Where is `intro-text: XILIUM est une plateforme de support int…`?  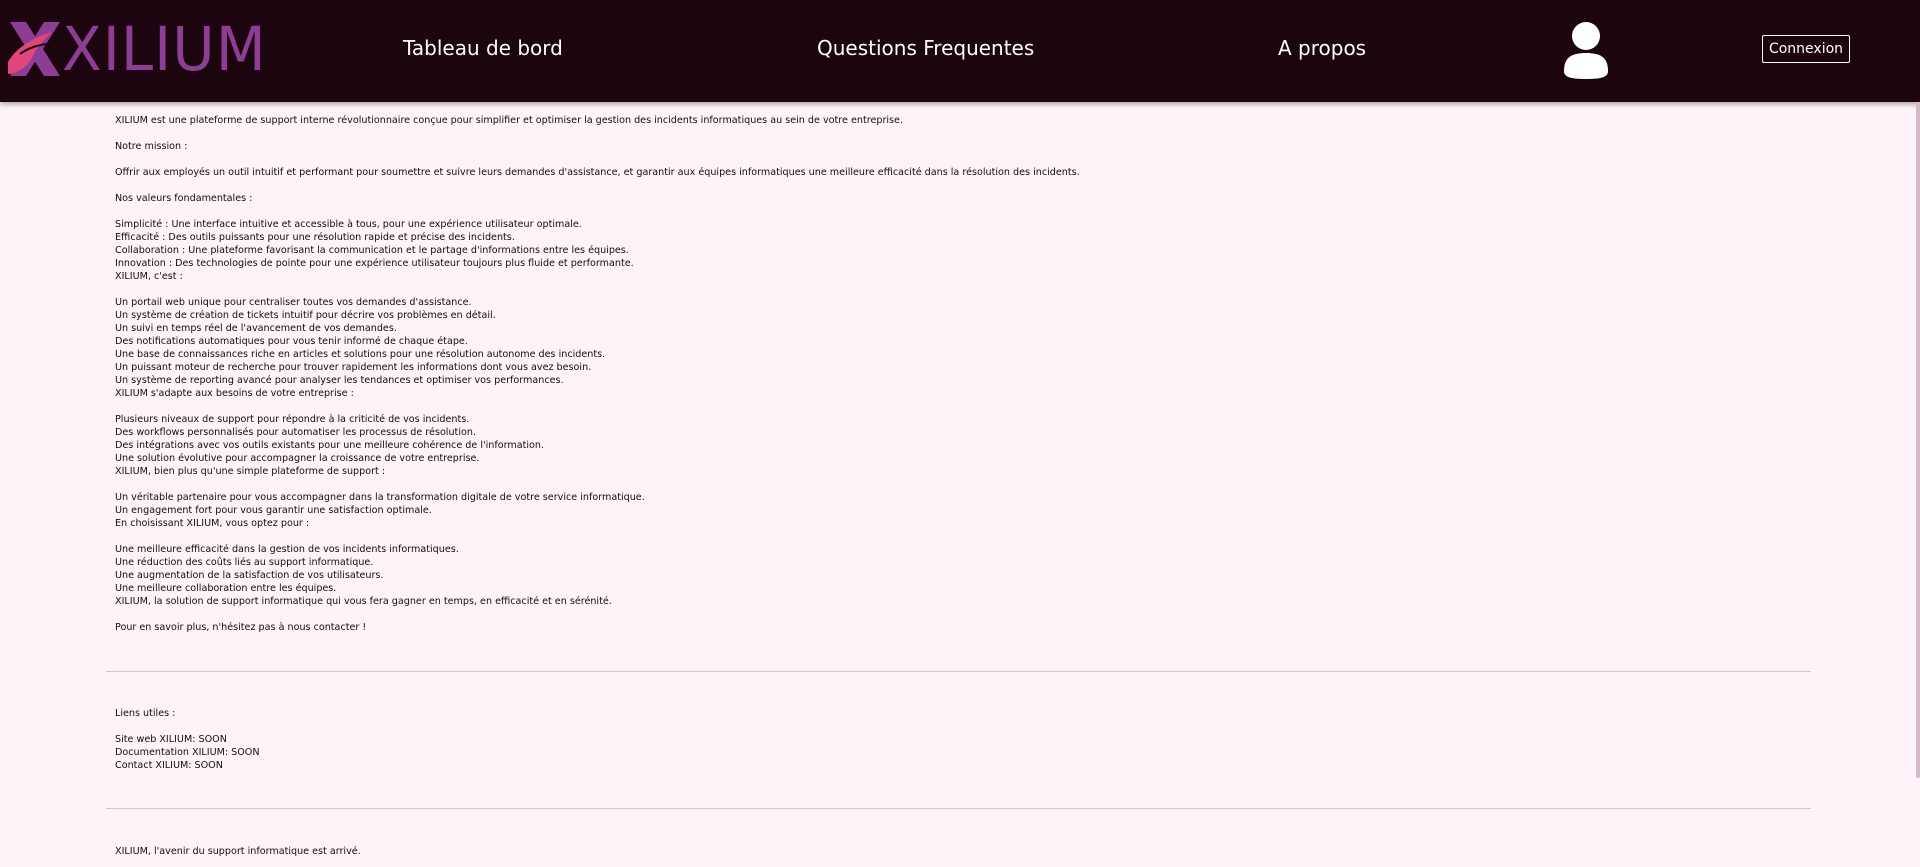
intro-text: XILIUM est une plateforme de support int… is located at coordinates (509, 120).